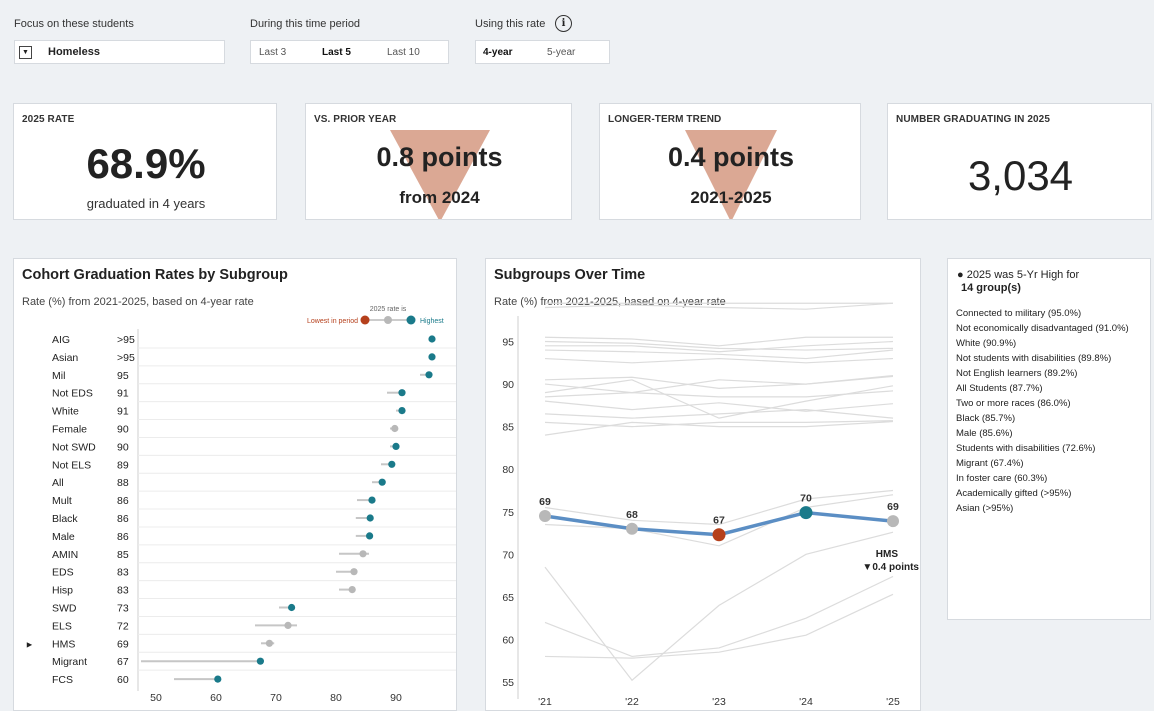 This screenshot has height=711, width=1154. I want to click on rate-option-5-year: 5-year, so click(561, 52).